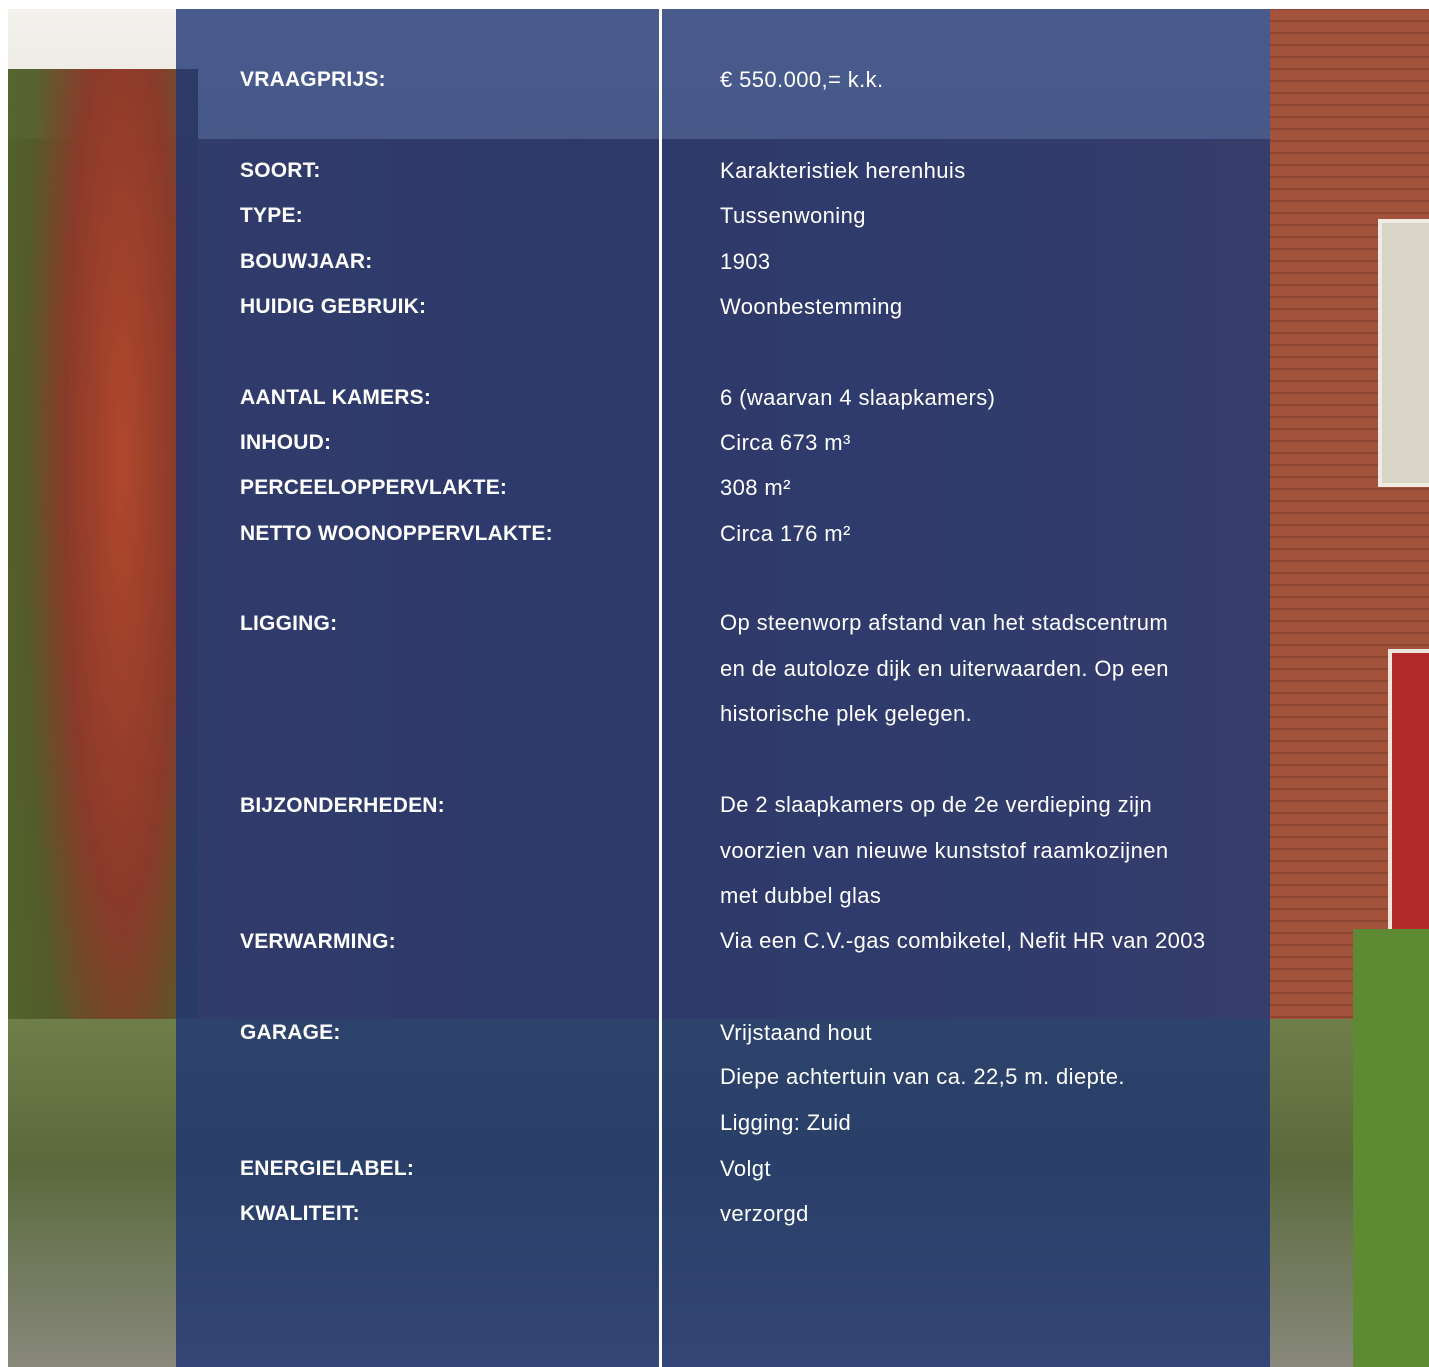 Image resolution: width=1429 pixels, height=1367 pixels. Describe the element at coordinates (280, 170) in the screenshot. I see `label-soort: SOORT:` at that location.